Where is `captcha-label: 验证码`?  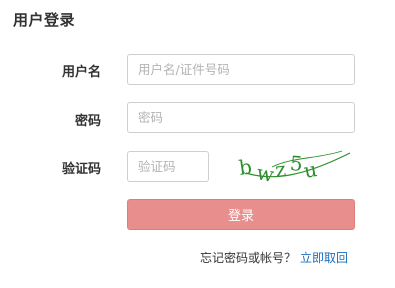
captcha-label: 验证码 is located at coordinates (81, 169).